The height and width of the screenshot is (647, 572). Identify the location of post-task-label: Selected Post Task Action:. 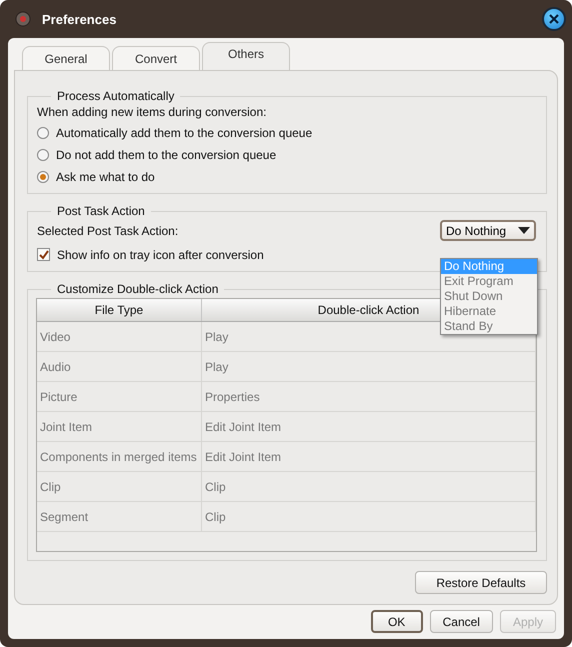
(107, 231).